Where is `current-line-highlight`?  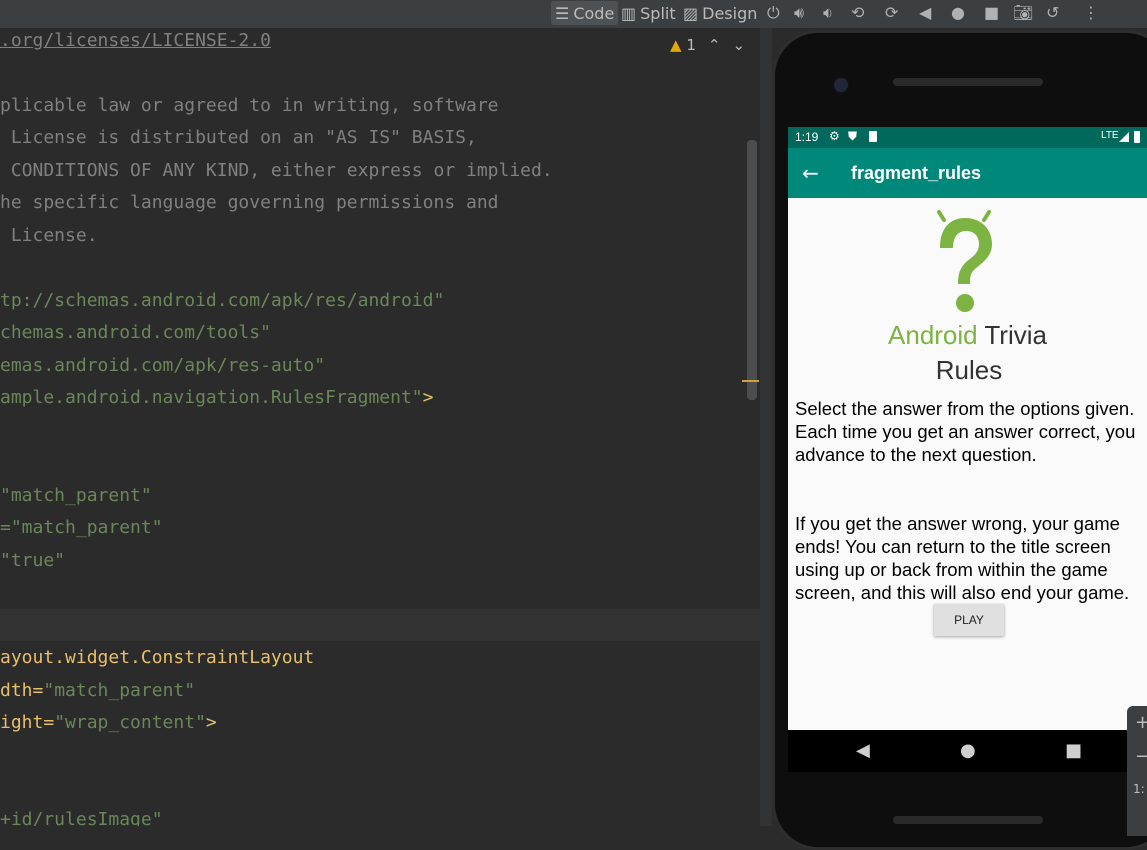
current-line-highlight is located at coordinates (380, 625).